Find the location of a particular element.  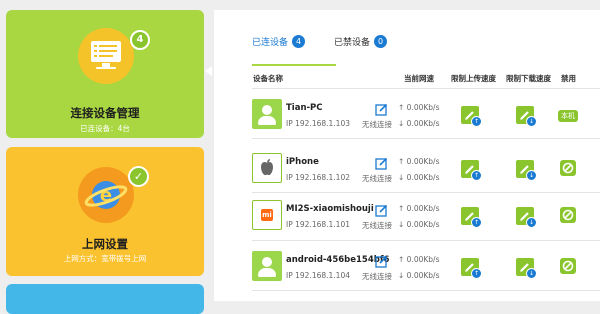

internet-card-subtitle: 上网方式：宽带拨号上网 is located at coordinates (105, 258).